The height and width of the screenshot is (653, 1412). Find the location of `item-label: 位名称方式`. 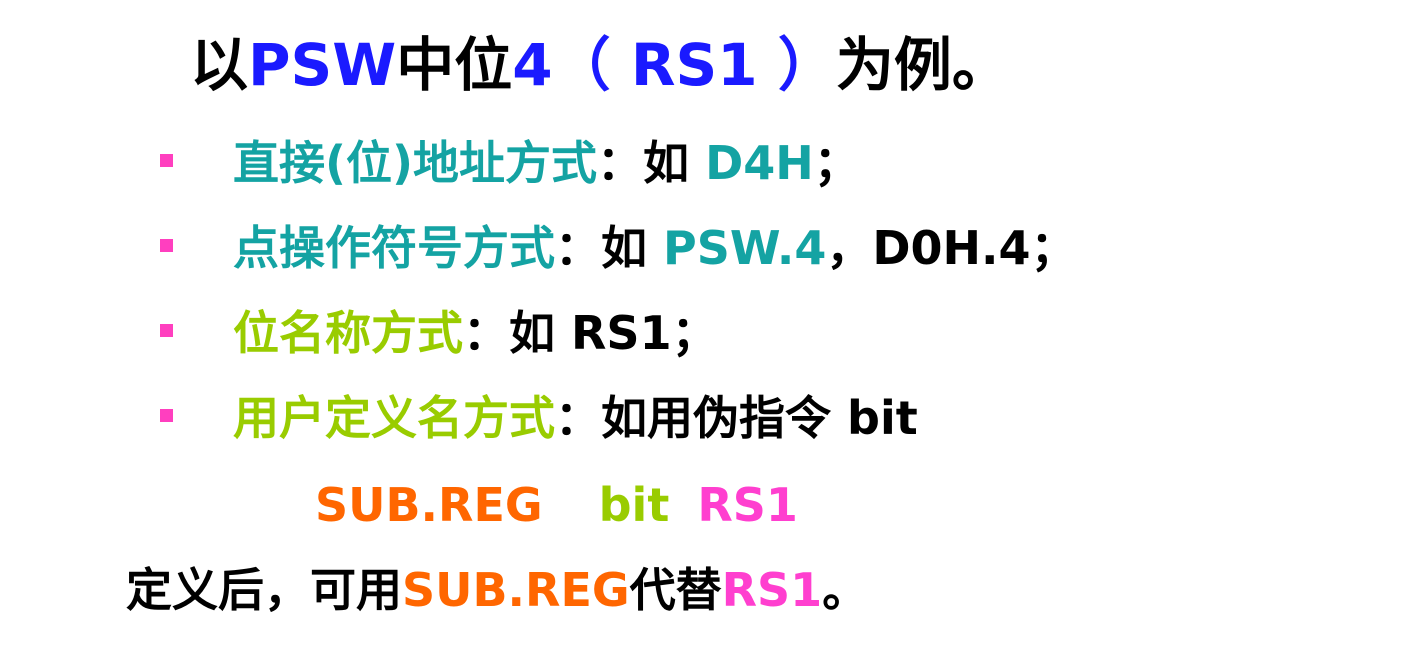

item-label: 位名称方式 is located at coordinates (348, 333).